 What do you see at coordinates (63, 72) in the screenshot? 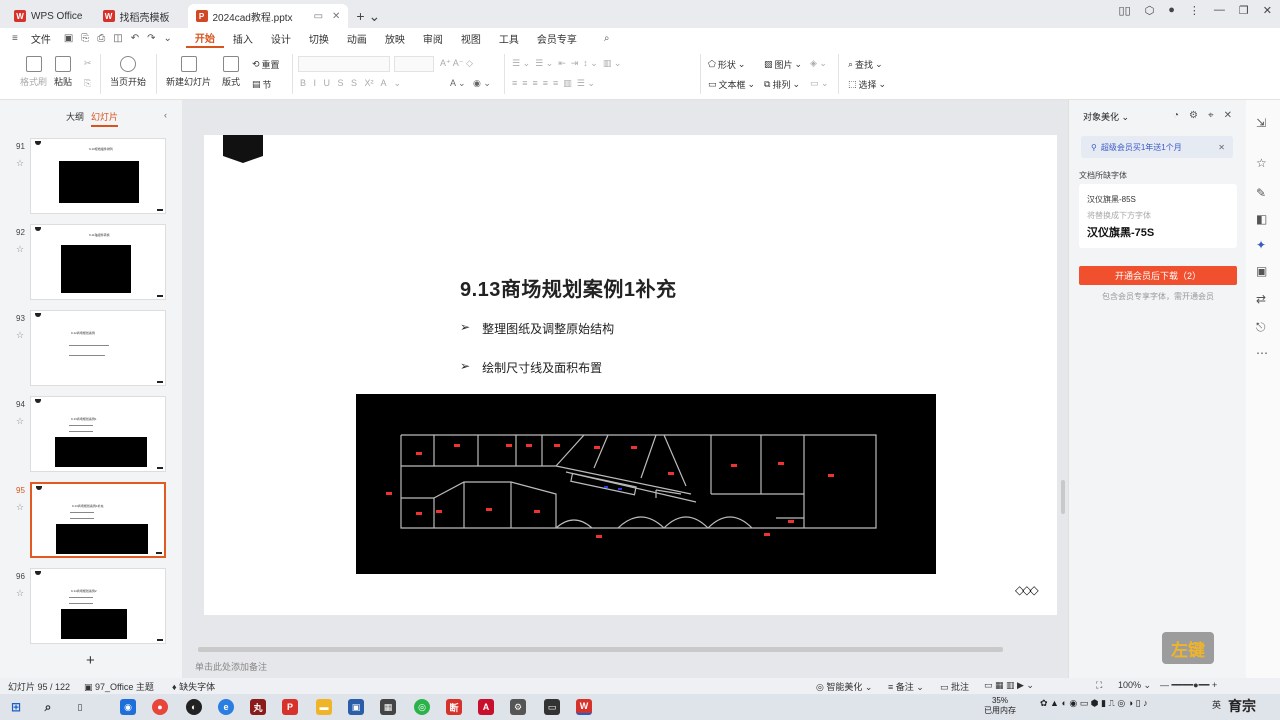
I see `paste-button: 粘贴` at bounding box center [63, 72].